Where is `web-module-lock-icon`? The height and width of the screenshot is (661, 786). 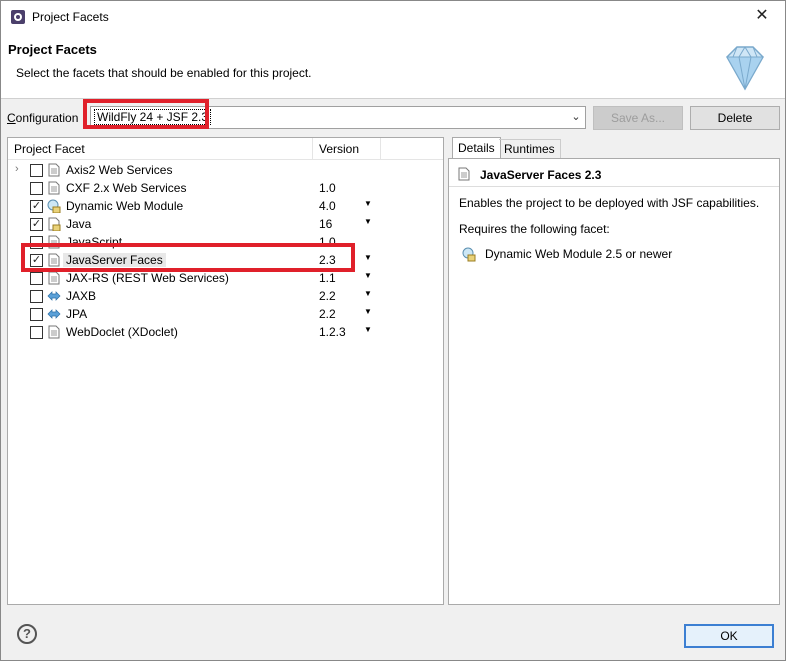
web-module-lock-icon is located at coordinates (54, 206).